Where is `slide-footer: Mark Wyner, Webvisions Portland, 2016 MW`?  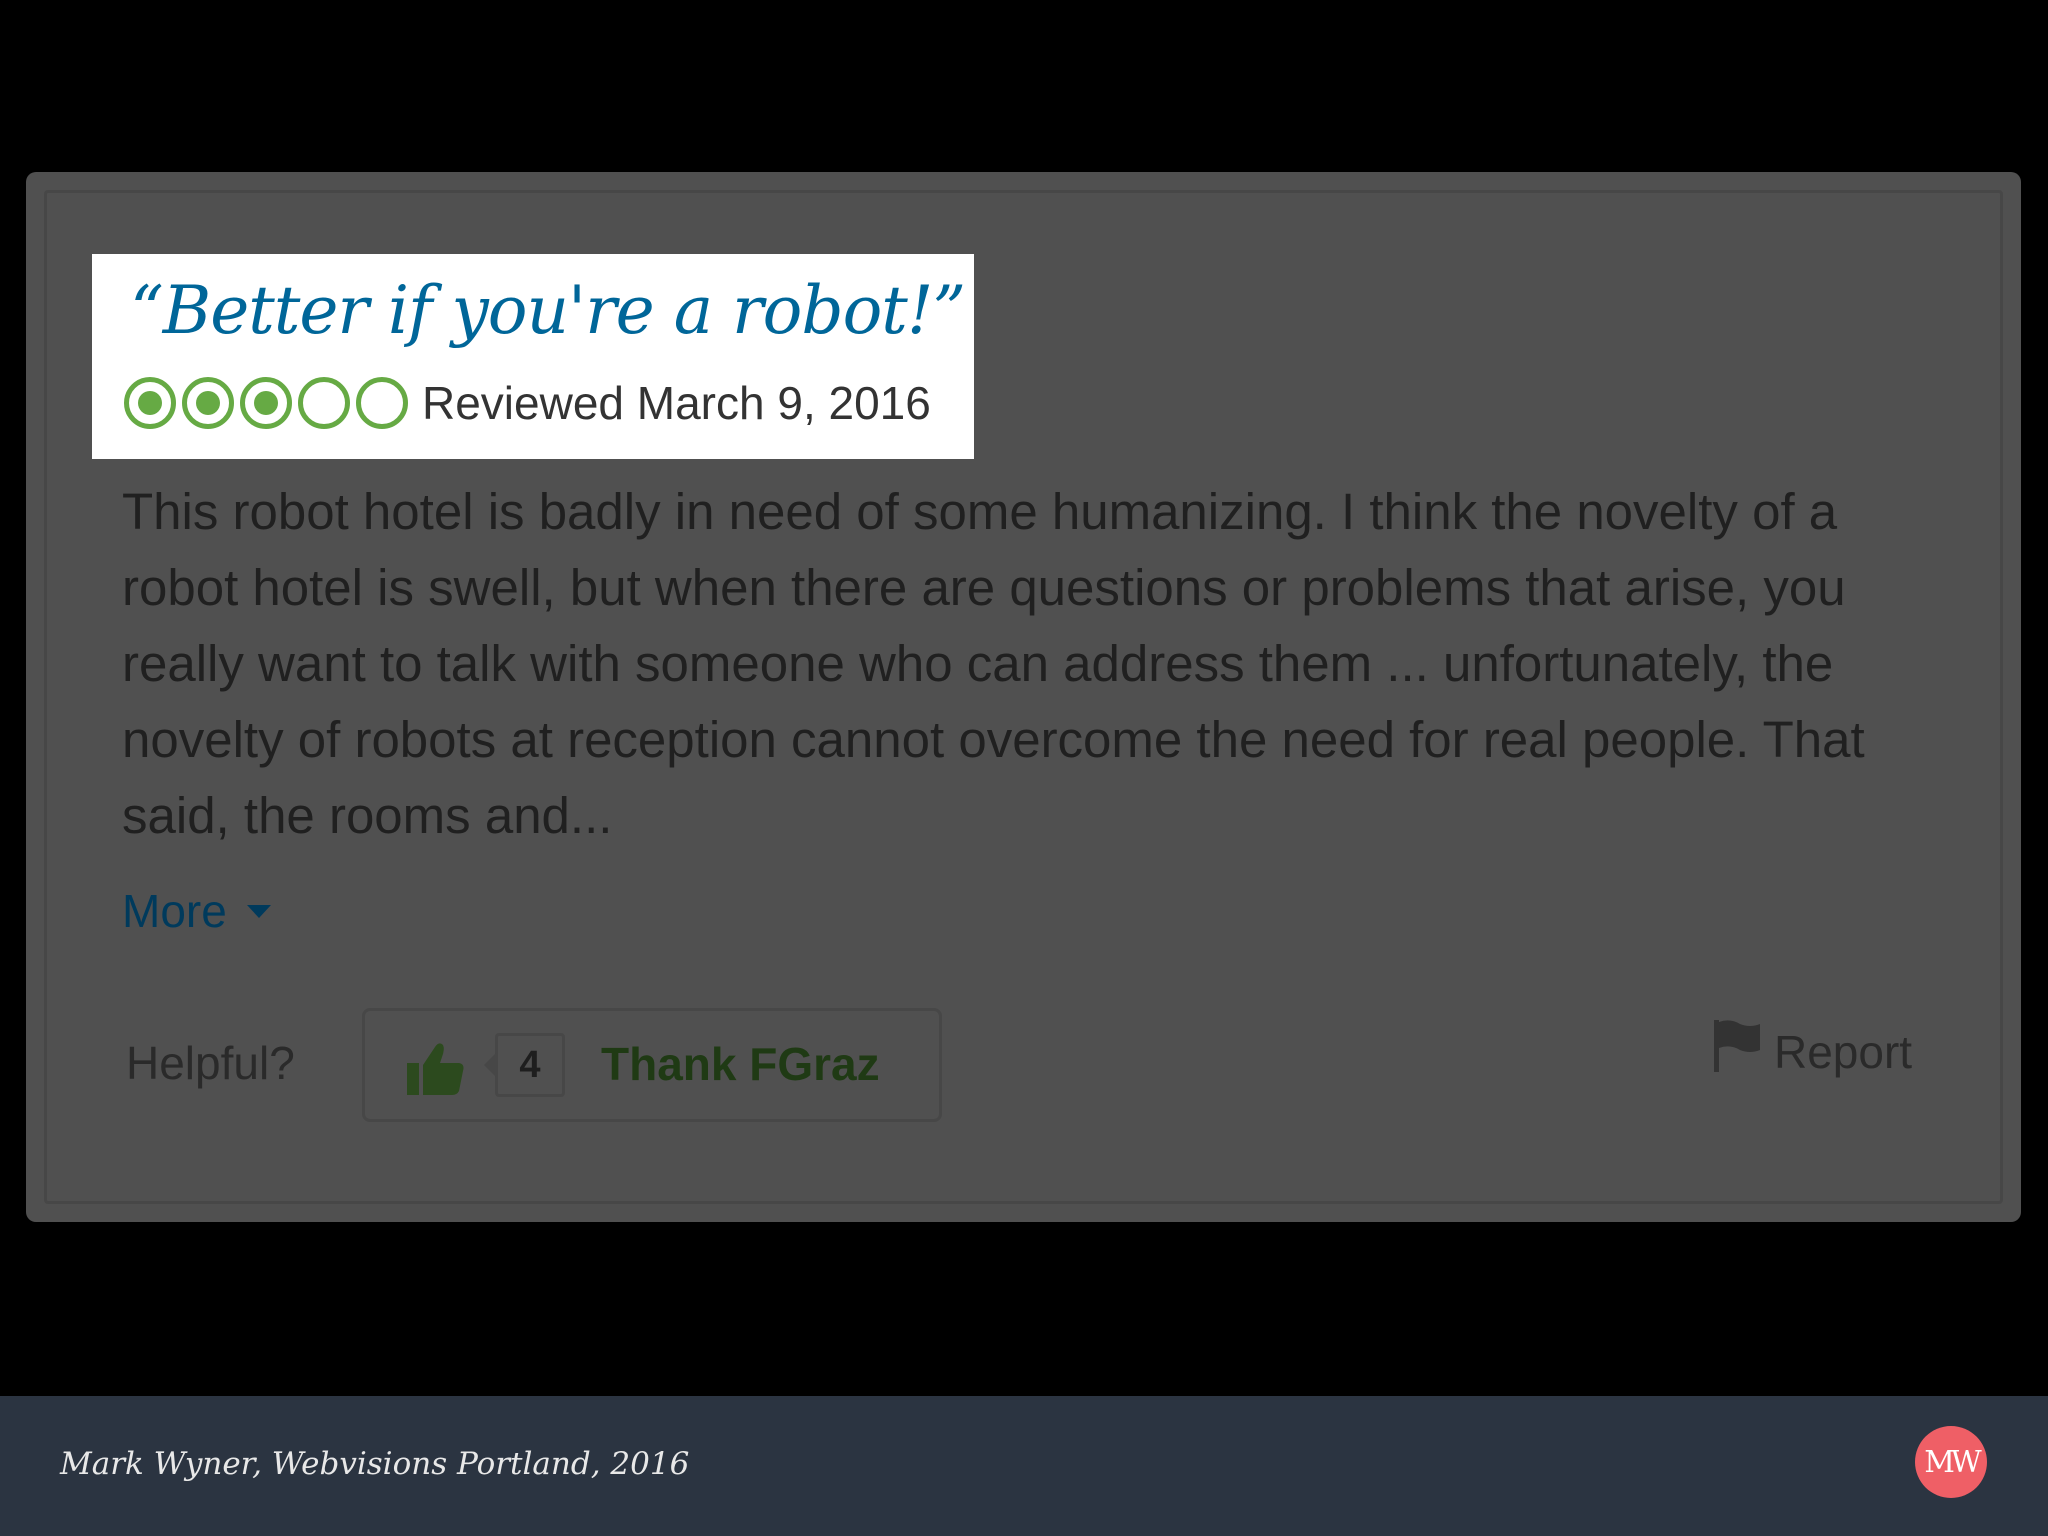
slide-footer: Mark Wyner, Webvisions Portland, 2016 MW is located at coordinates (1024, 1466).